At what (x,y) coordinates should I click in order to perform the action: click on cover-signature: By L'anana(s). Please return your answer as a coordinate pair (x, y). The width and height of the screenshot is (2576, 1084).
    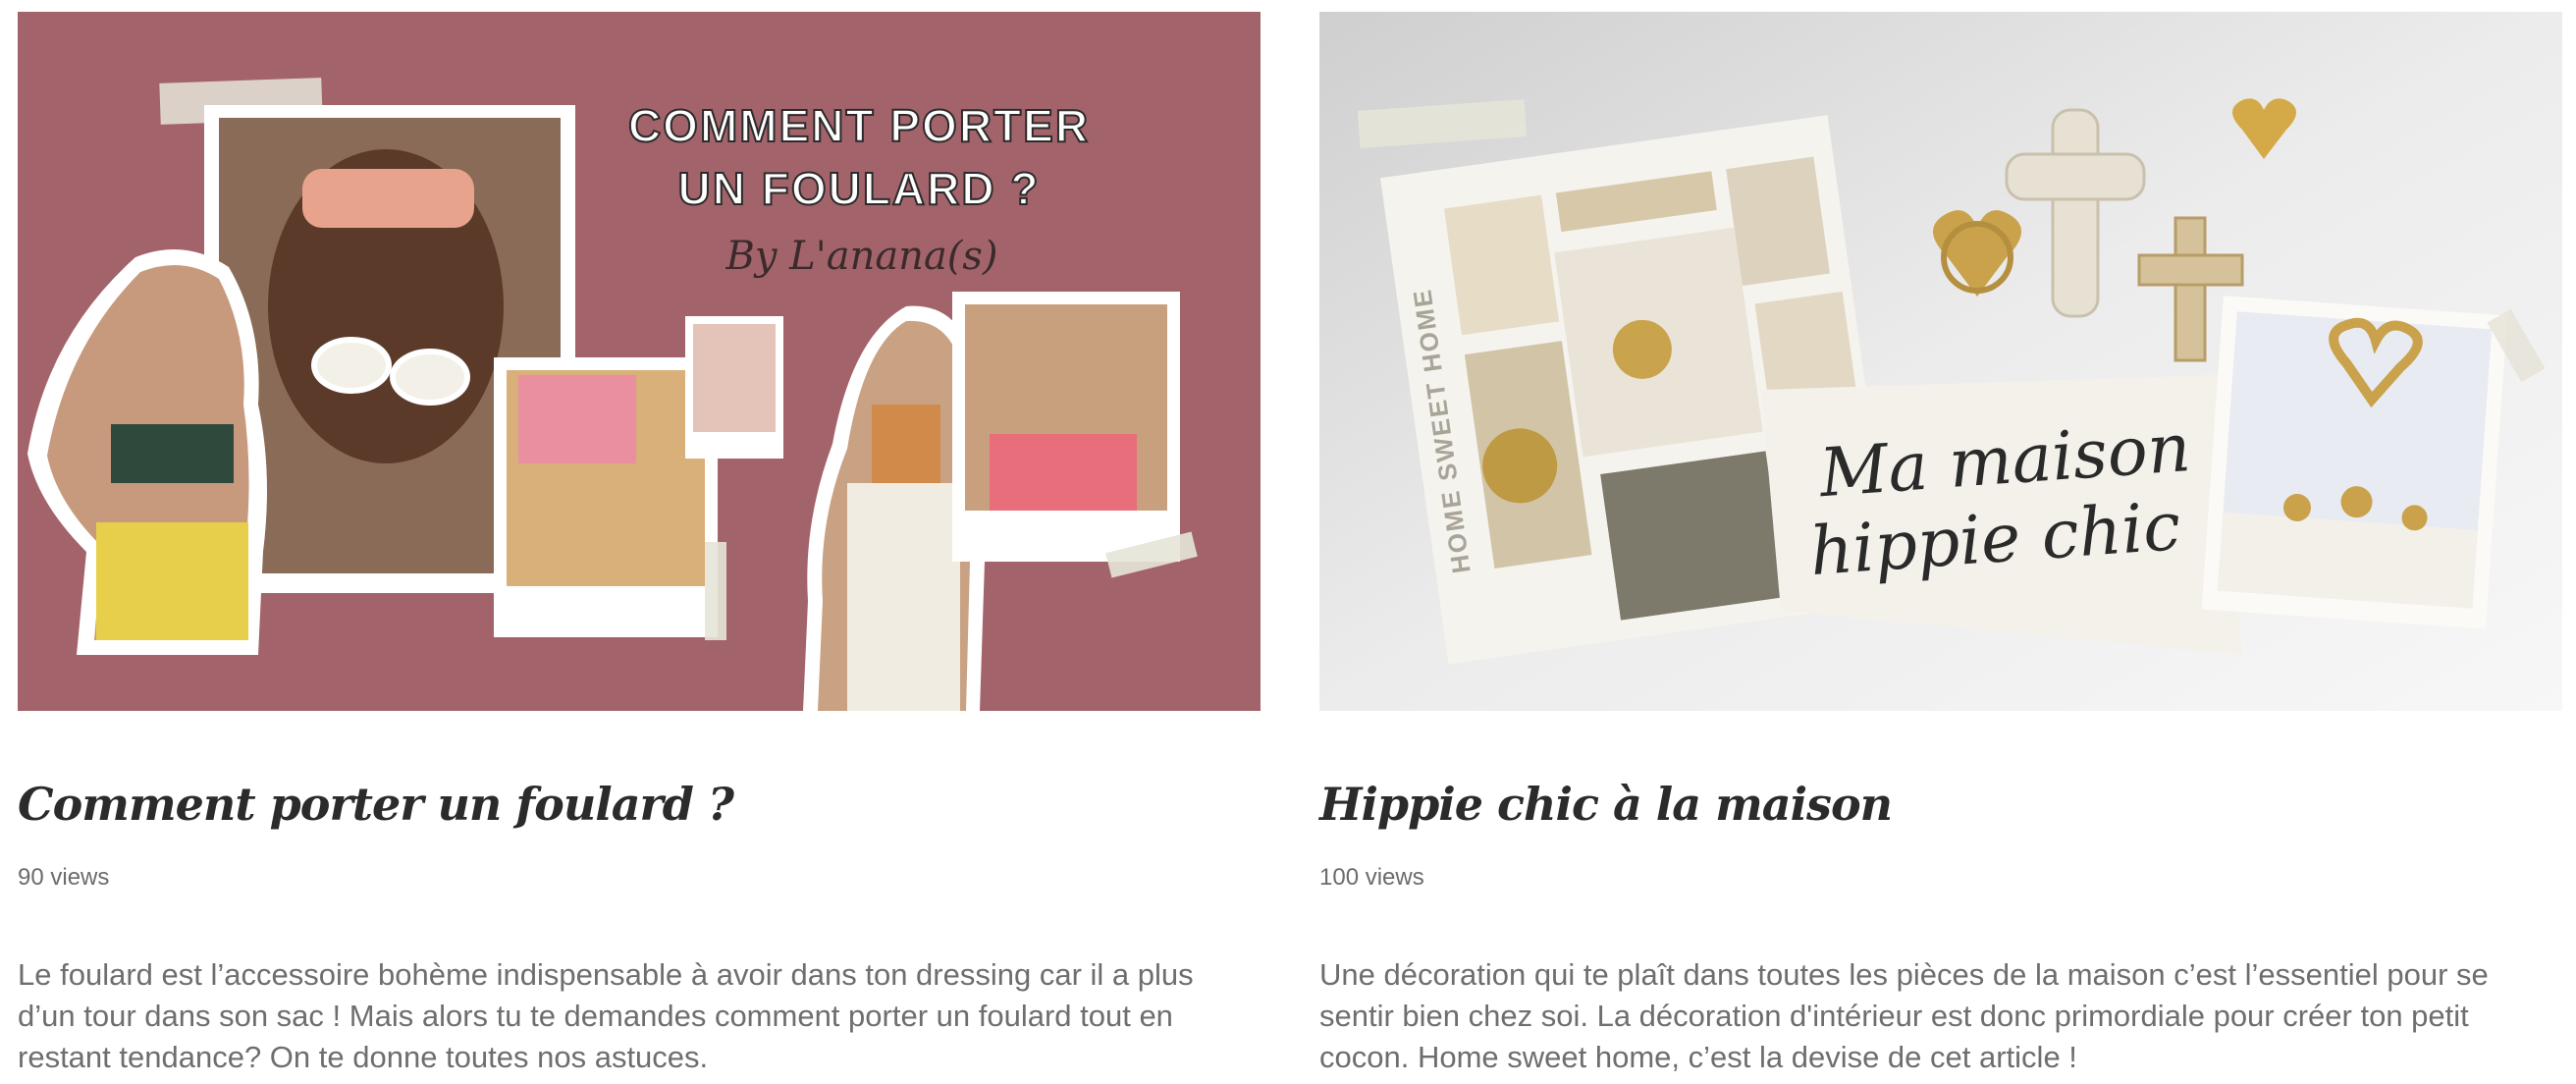
    Looking at the image, I should click on (860, 256).